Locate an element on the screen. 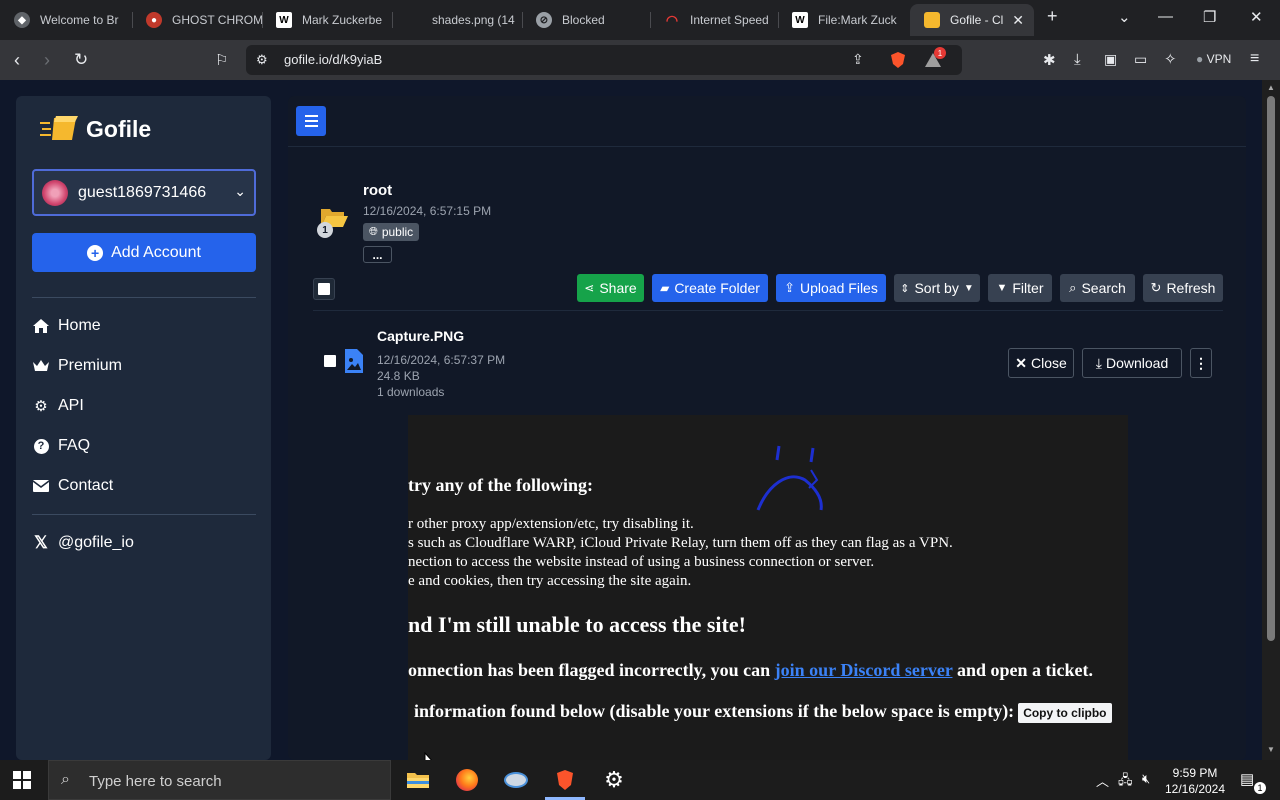 This screenshot has height=800, width=1280. network-icon: 🖧︎ is located at coordinates (1125, 782).